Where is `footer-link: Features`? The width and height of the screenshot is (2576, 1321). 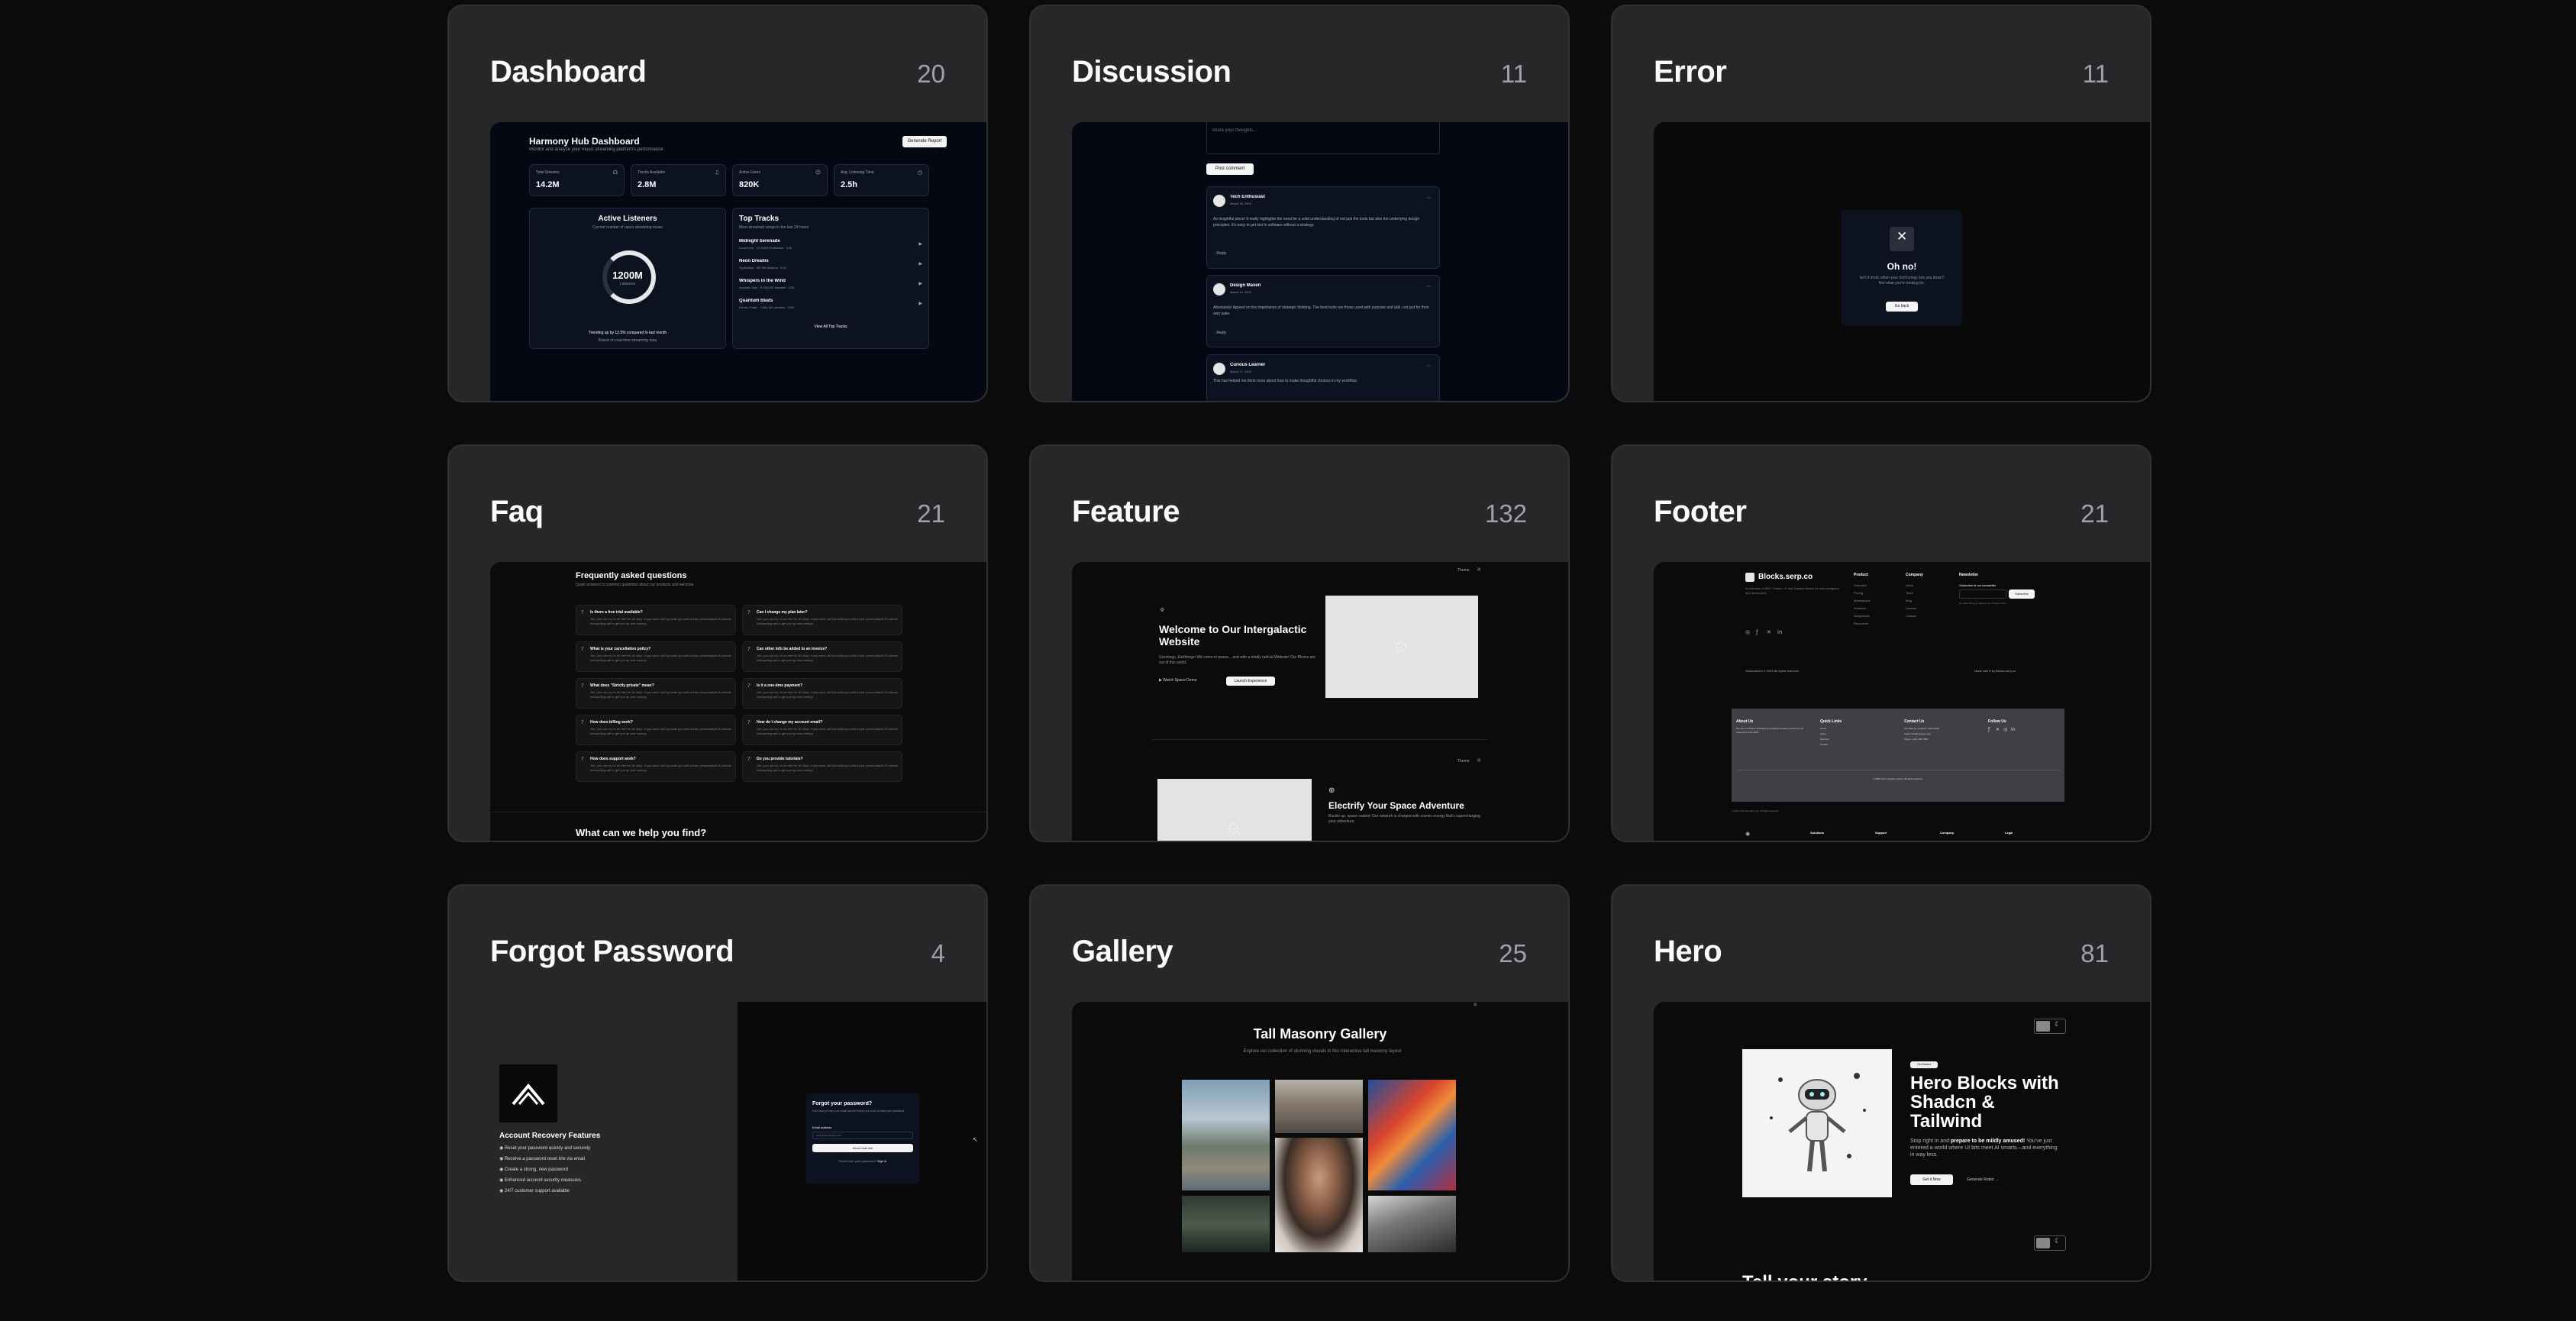 footer-link: Features is located at coordinates (1860, 608).